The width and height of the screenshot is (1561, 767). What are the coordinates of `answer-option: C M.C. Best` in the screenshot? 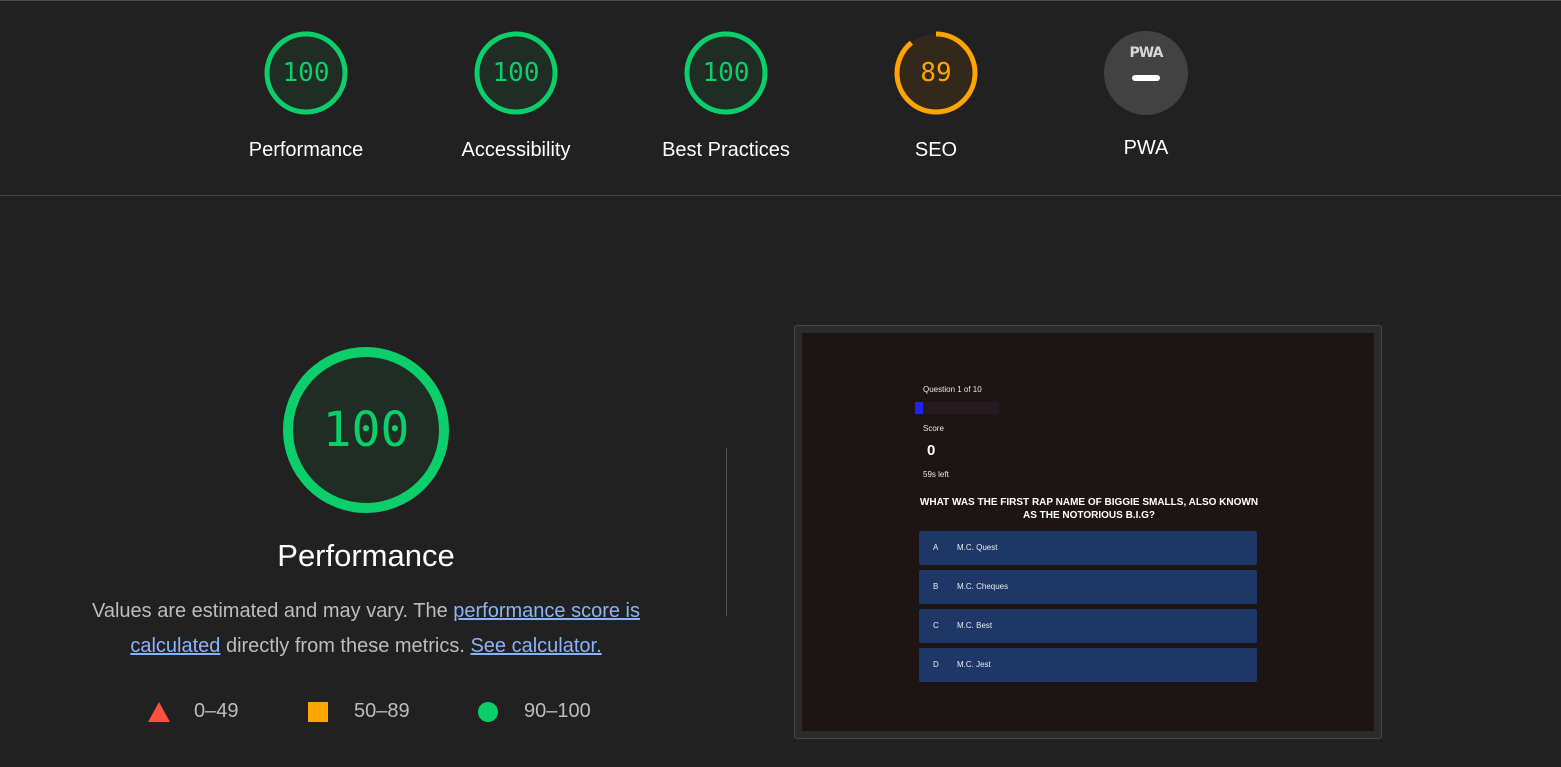 It's located at (1088, 626).